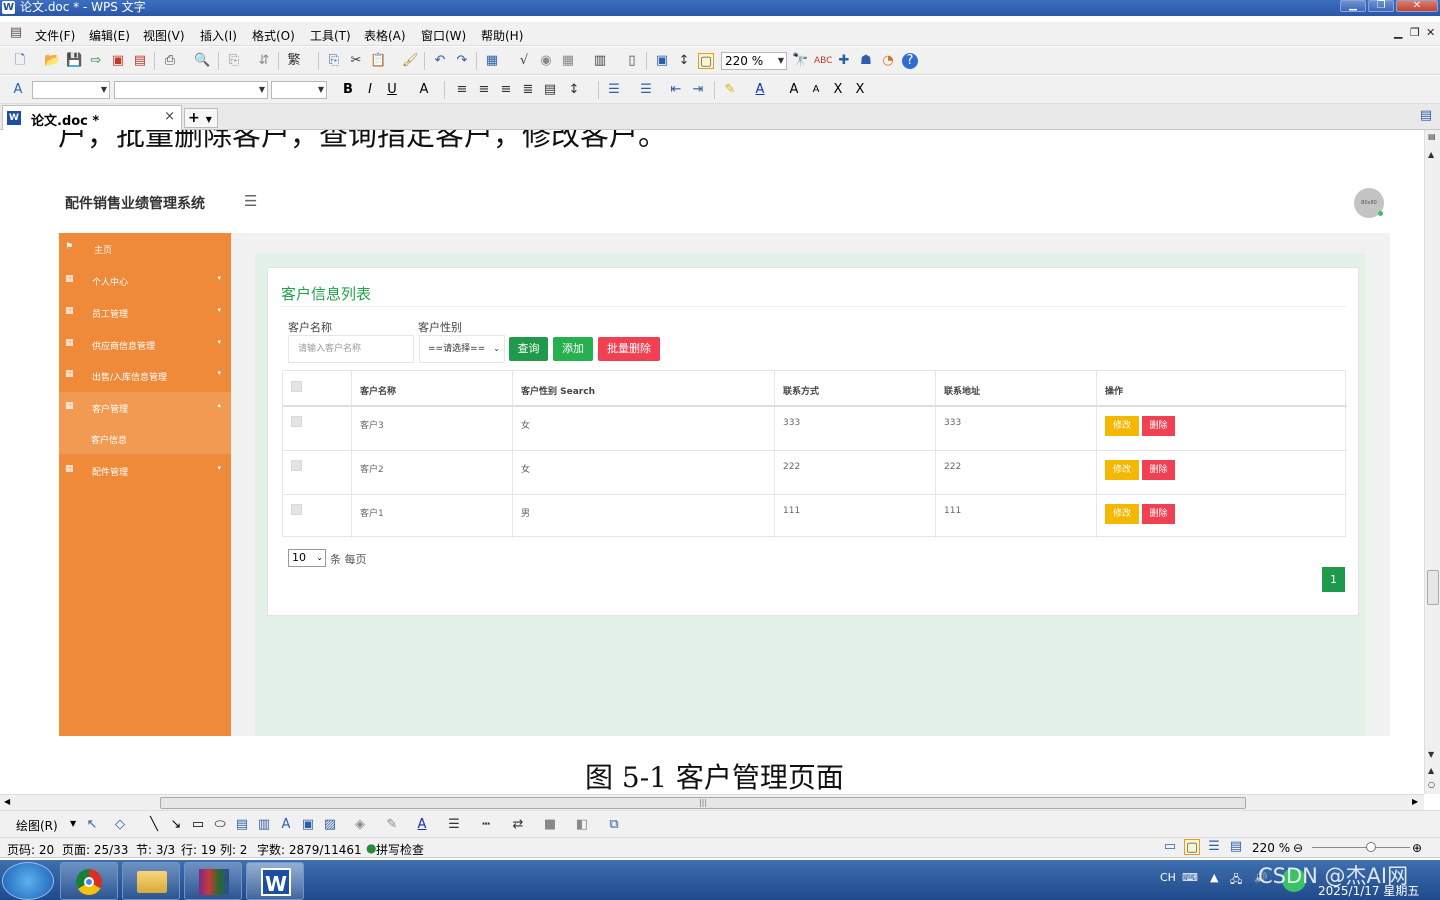 The height and width of the screenshot is (900, 1440). I want to click on zoom-slider, so click(1361, 847).